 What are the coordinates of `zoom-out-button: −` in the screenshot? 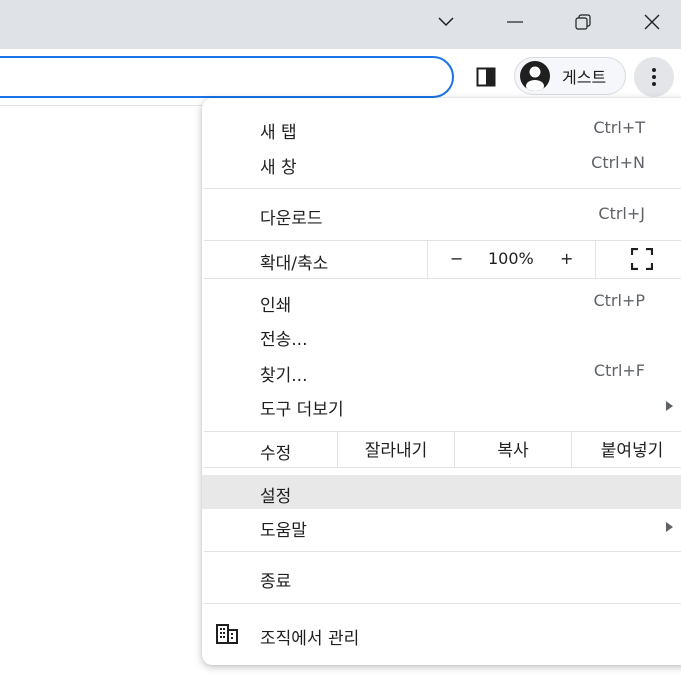 It's located at (456, 258).